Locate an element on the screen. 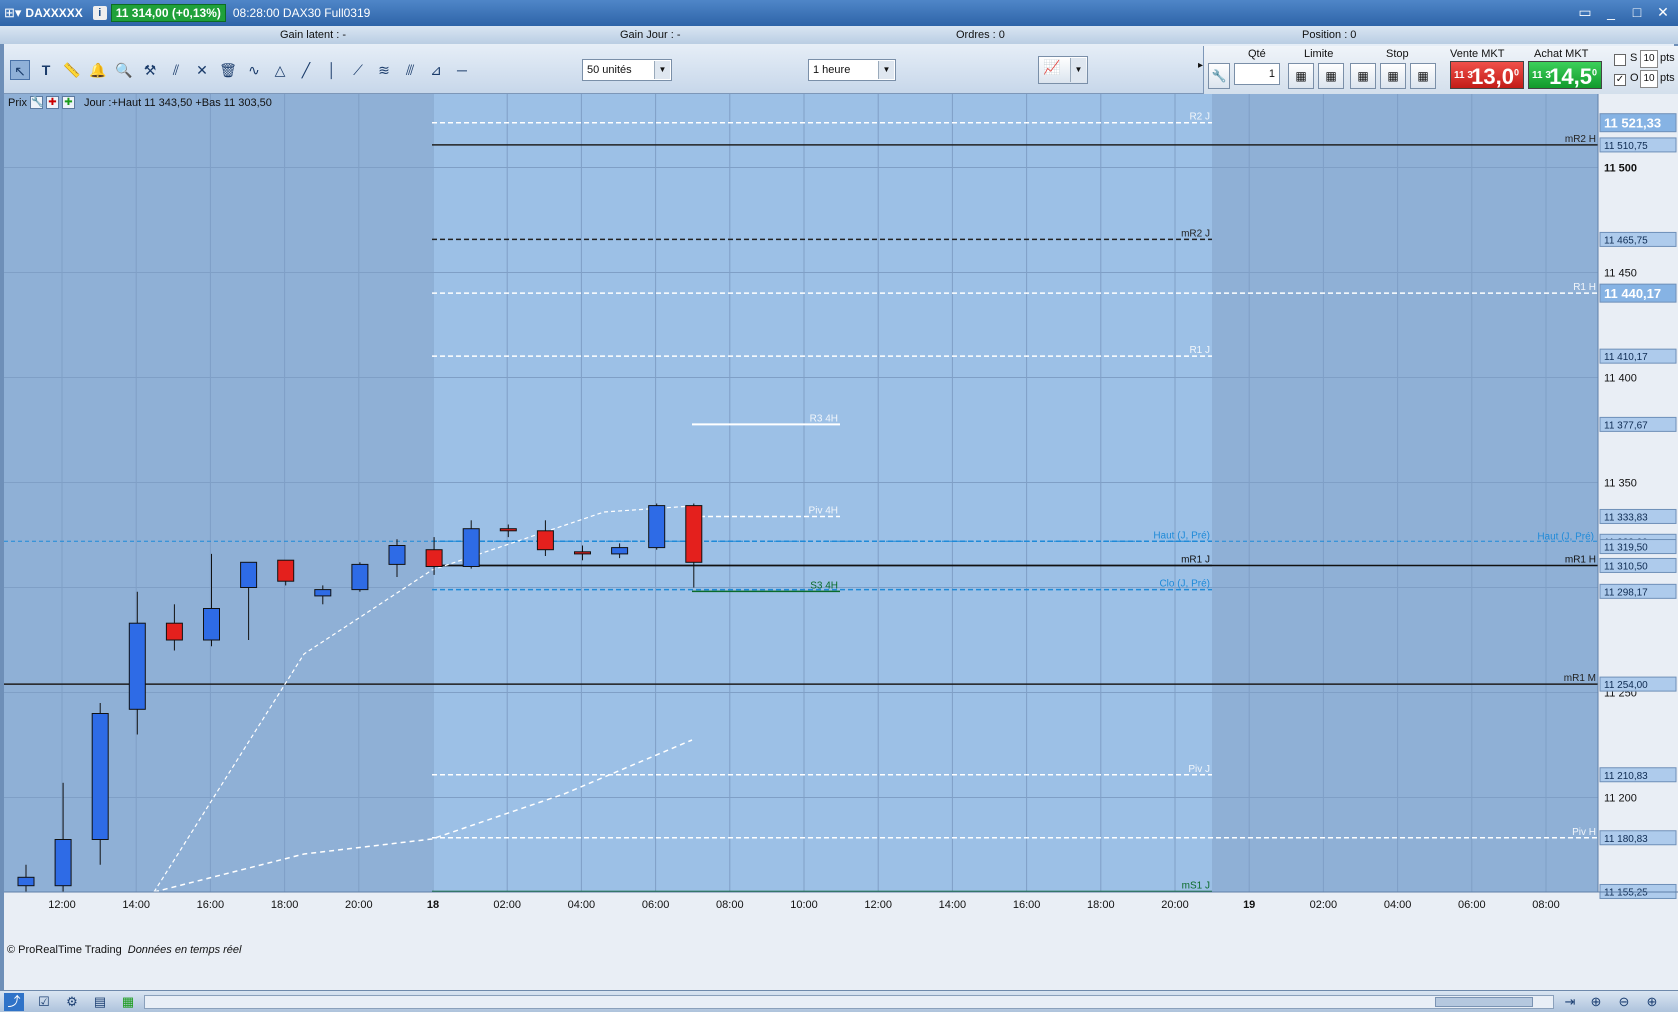  level-label: R3 4H is located at coordinates (824, 418).